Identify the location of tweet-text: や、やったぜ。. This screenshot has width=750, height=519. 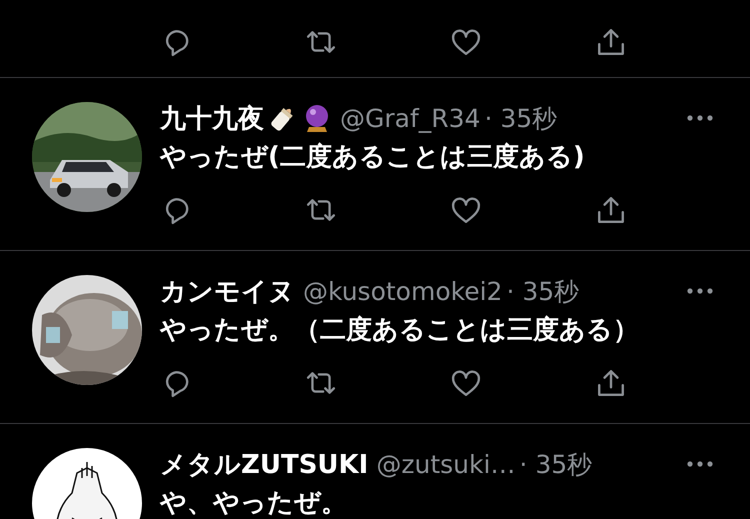
(254, 503).